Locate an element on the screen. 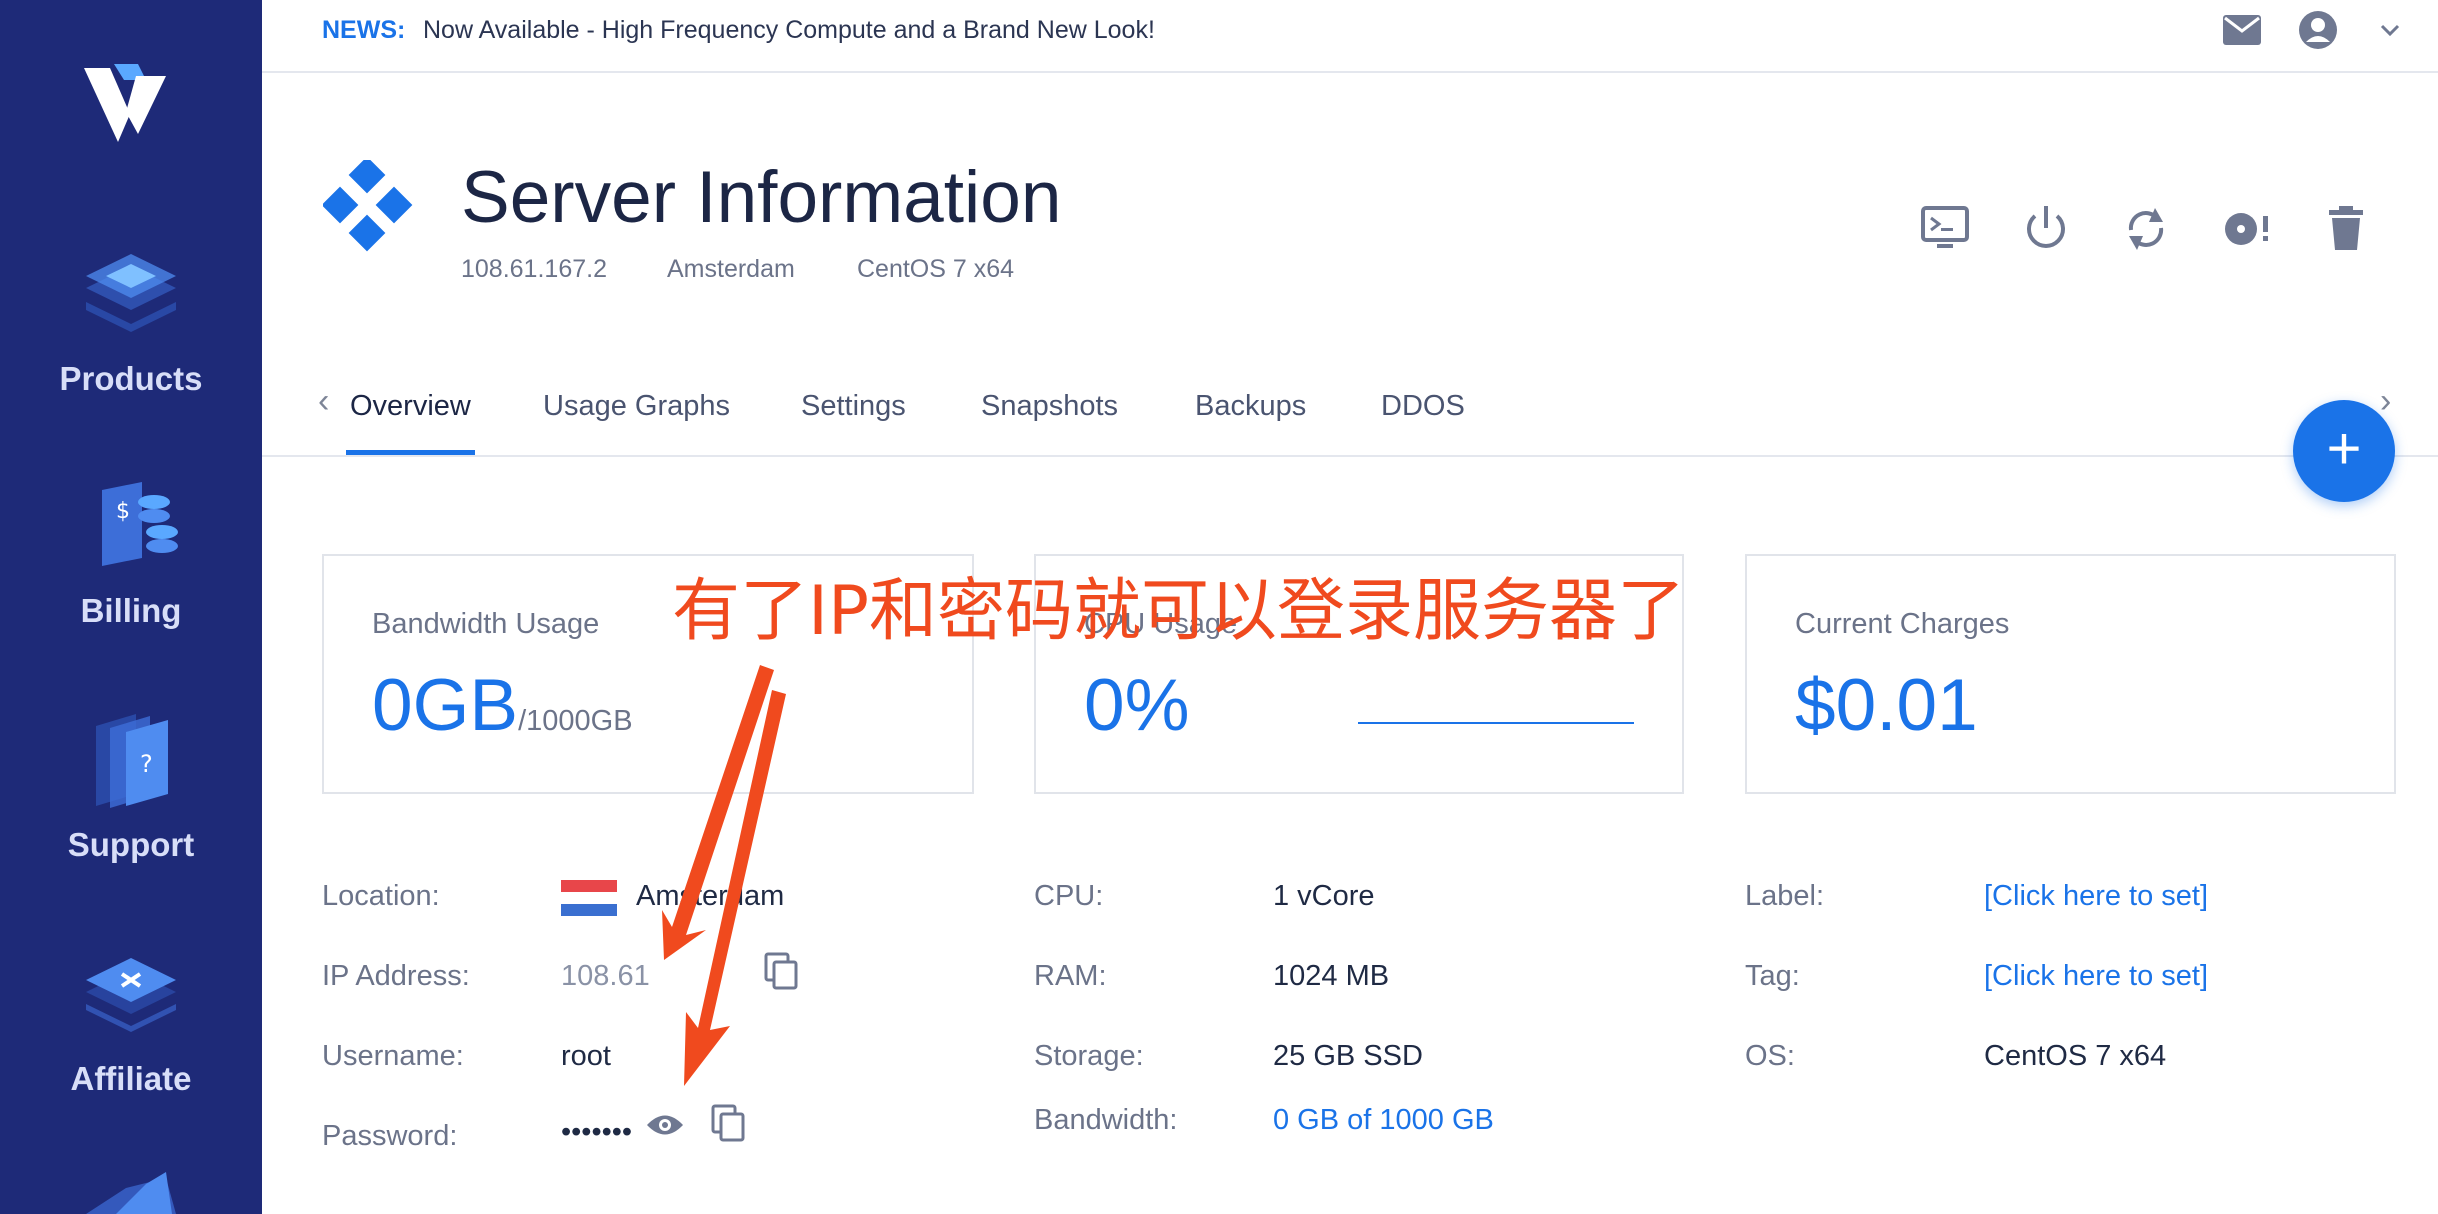 The width and height of the screenshot is (2438, 1214). more-products-icon is located at coordinates (131, 1193).